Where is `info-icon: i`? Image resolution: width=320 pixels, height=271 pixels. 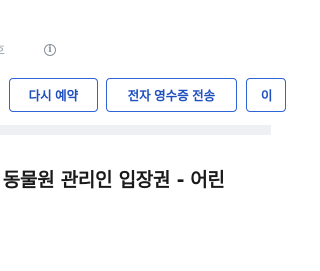
info-icon: i is located at coordinates (50, 50).